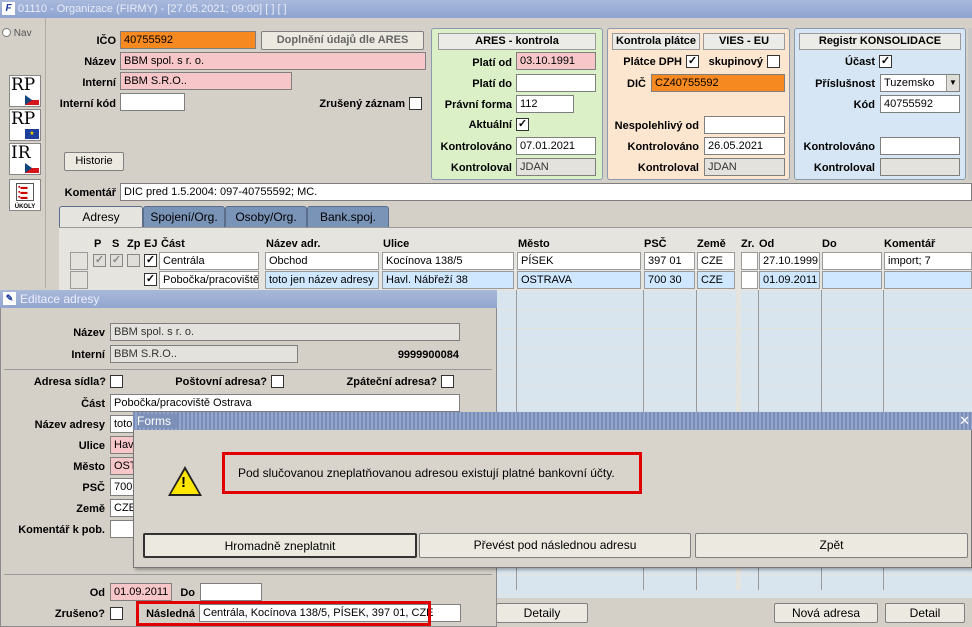 This screenshot has height=627, width=972. I want to click on ico-field: 40755592, so click(188, 40).